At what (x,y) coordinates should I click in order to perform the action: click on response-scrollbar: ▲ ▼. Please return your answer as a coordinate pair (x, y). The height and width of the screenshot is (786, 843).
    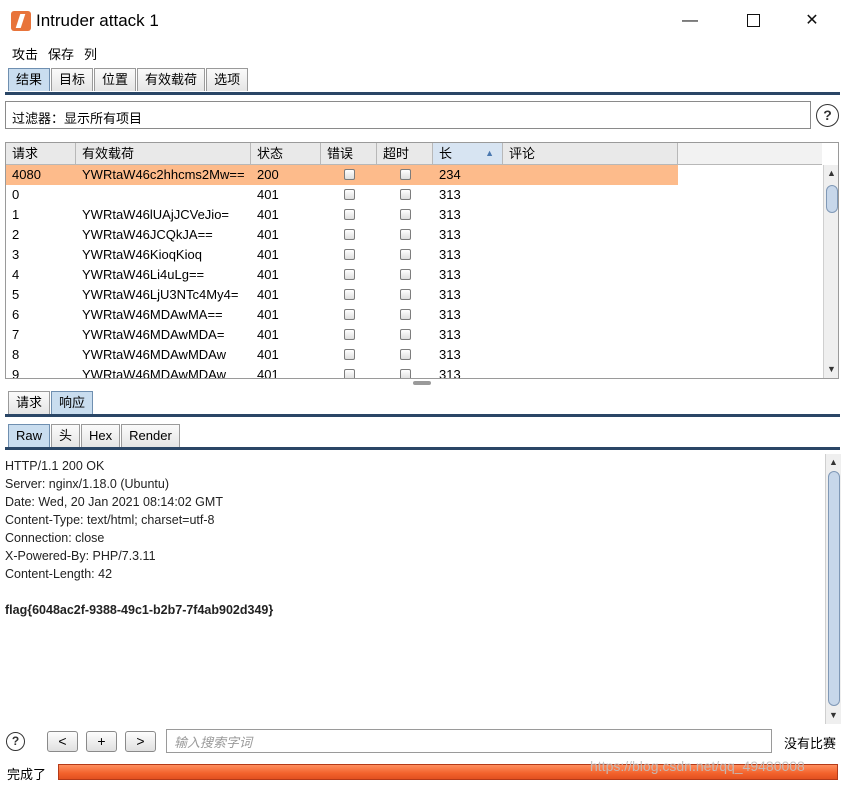
    Looking at the image, I should click on (833, 589).